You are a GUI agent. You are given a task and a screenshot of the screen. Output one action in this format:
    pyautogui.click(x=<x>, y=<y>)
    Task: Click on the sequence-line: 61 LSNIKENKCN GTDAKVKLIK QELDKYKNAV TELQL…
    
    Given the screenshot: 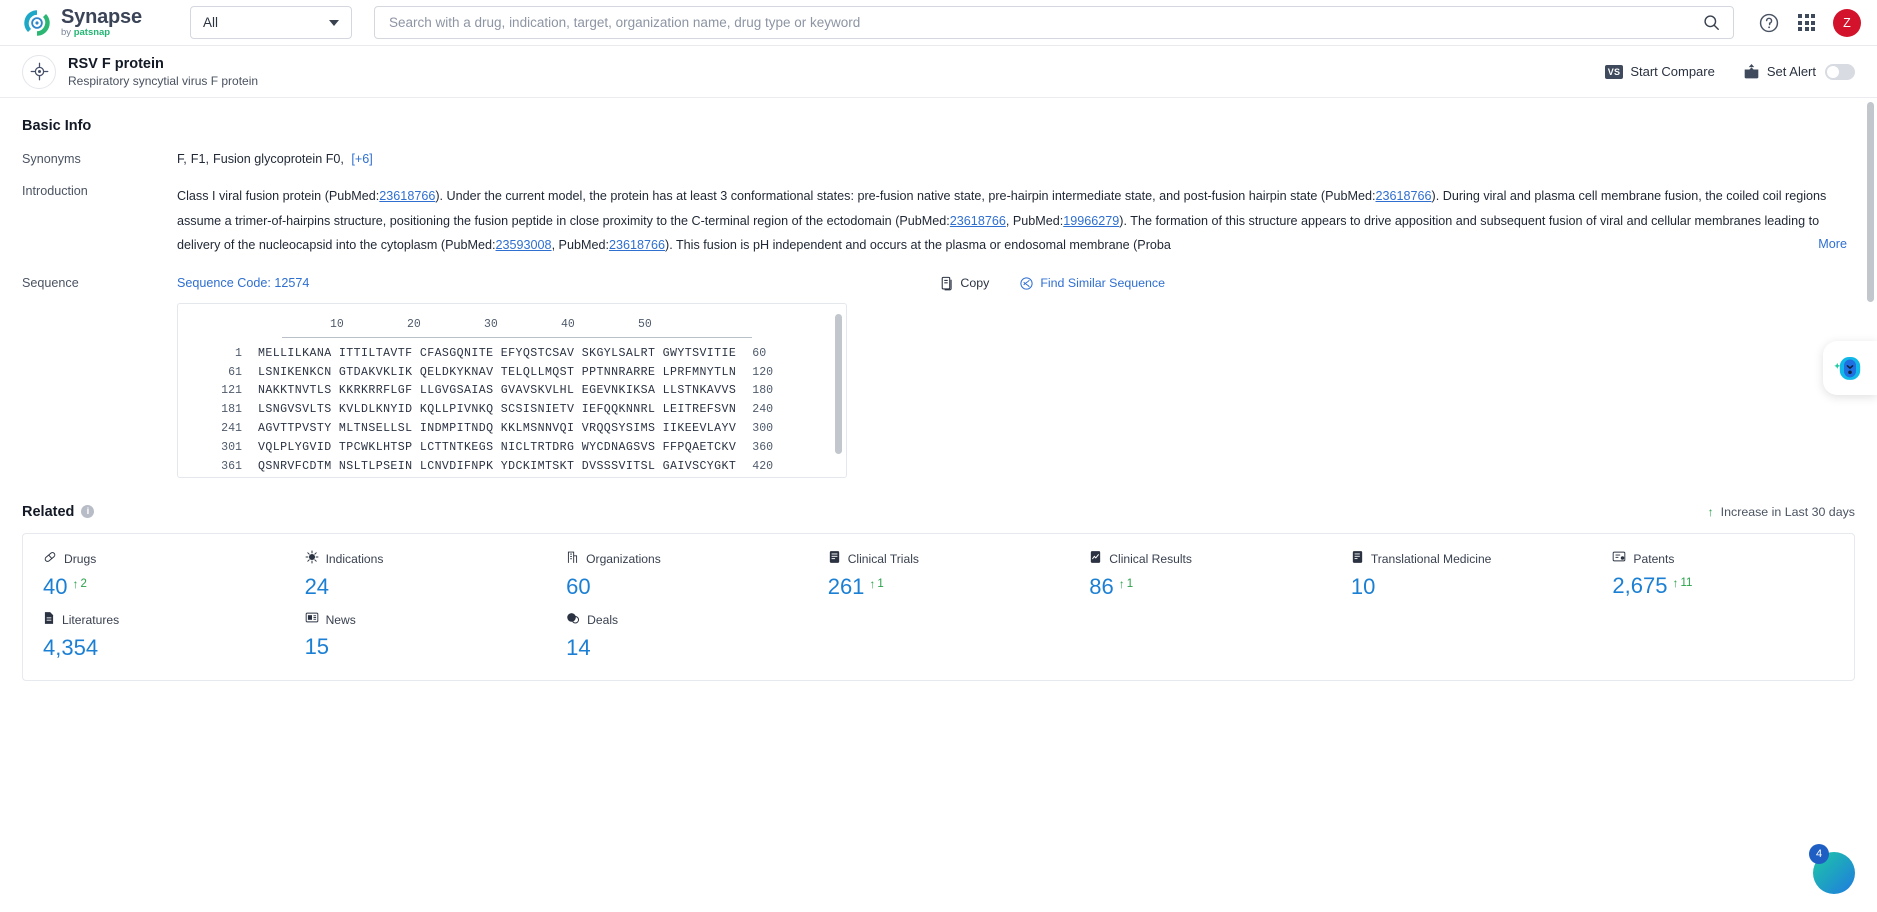 What is the action you would take?
    pyautogui.click(x=518, y=373)
    